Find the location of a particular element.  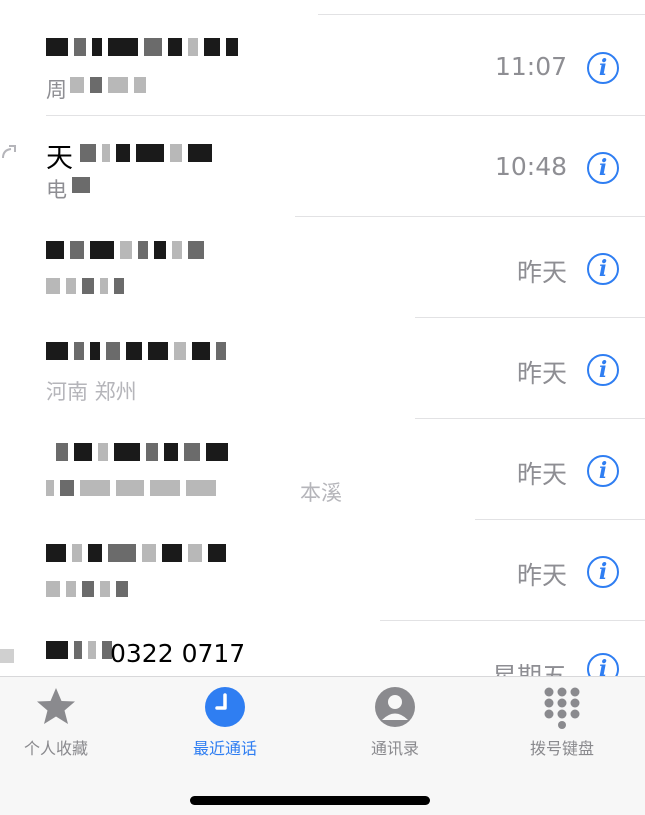

tab-keypad: 拨号键盘 is located at coordinates (562, 722).